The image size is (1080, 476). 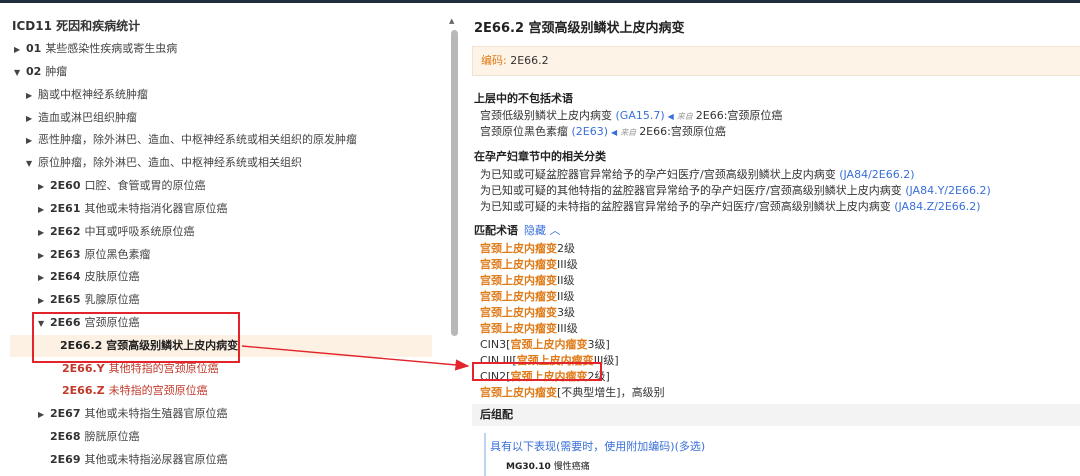 I want to click on postcoordination-box: 具有以下表现(需要时，使用附加编码)(多选) MG30.10 慢性癌痛, so click(x=782, y=454).